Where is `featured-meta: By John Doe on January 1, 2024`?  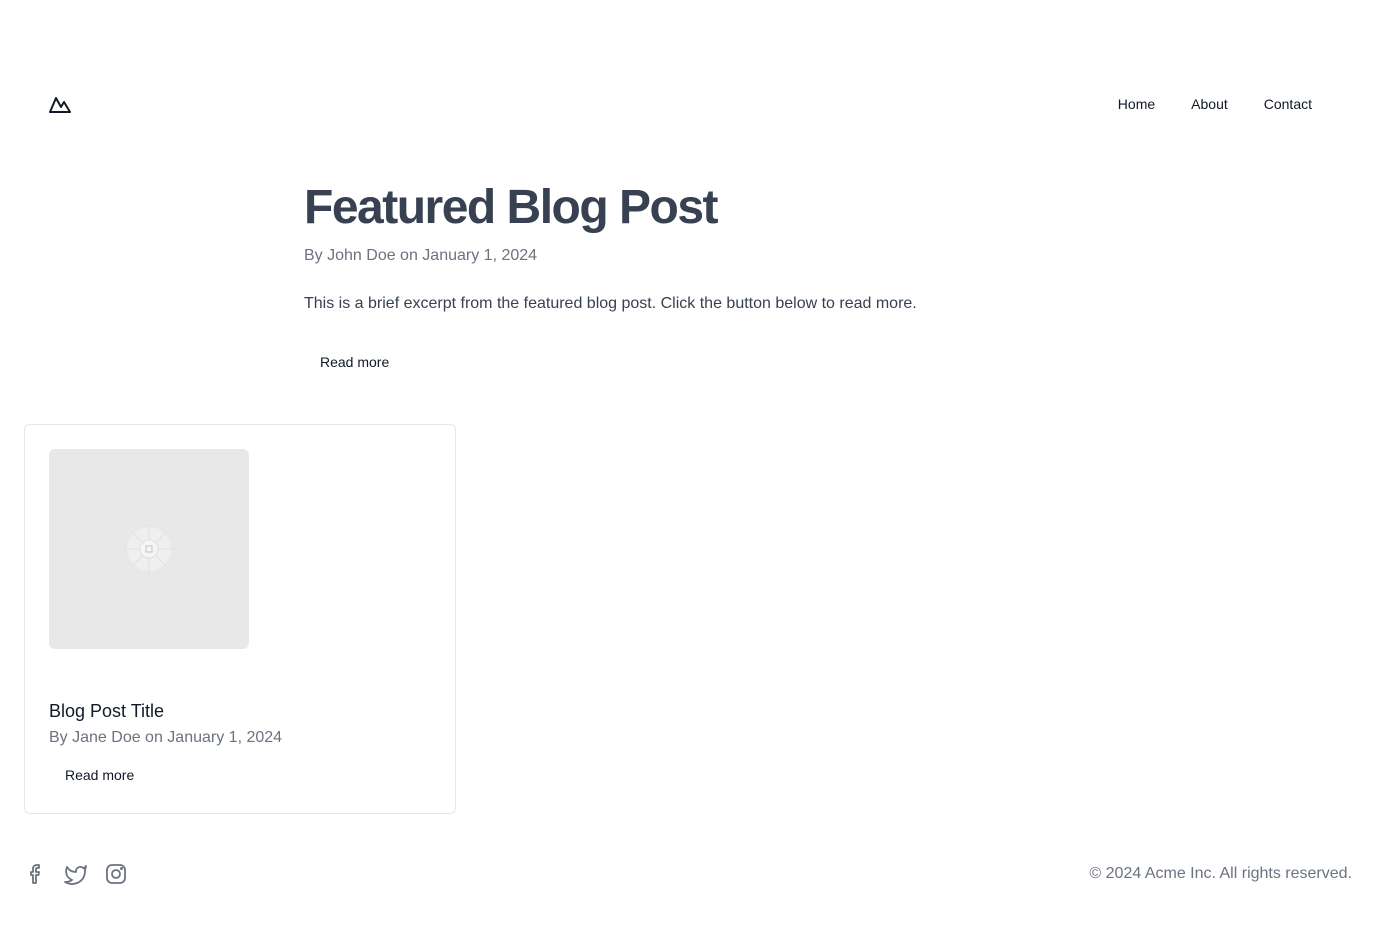 featured-meta: By John Doe on January 1, 2024 is located at coordinates (421, 255).